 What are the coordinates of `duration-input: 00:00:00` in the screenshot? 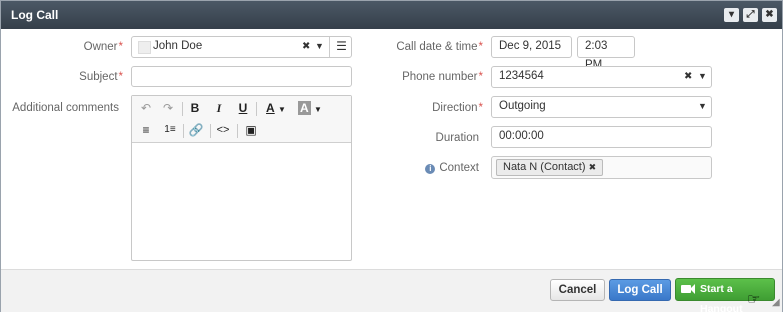 It's located at (601, 137).